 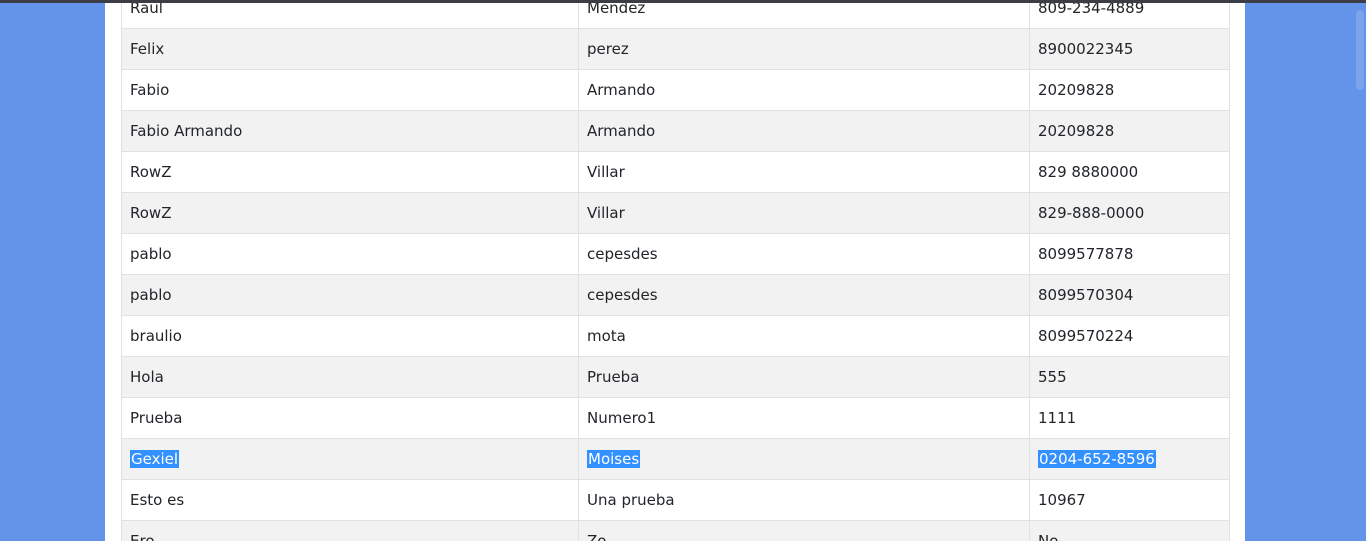 What do you see at coordinates (1129, 418) in the screenshot?
I see `cell-telefono: 1111` at bounding box center [1129, 418].